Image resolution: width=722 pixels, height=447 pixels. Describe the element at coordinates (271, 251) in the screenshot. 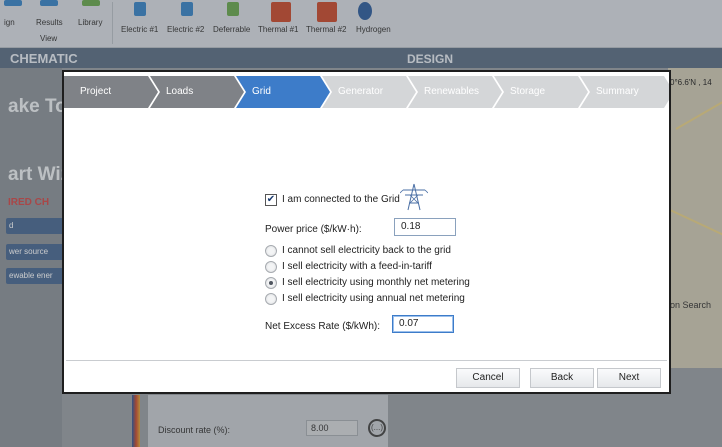

I see `radio-no-sell` at that location.